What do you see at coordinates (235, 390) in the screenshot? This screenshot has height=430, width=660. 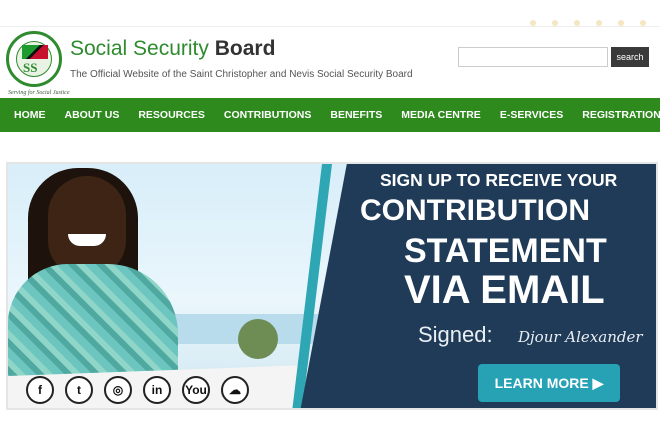 I see `soundcloud-icon: ☁` at bounding box center [235, 390].